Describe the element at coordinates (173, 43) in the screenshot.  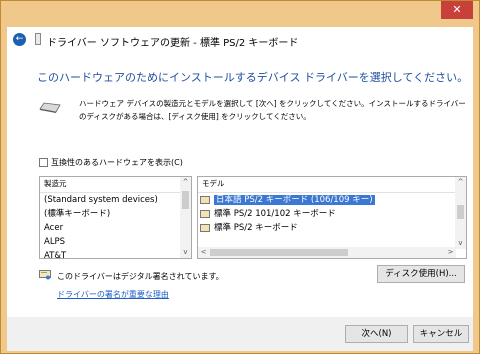
I see `wizard-title: ドライバー ソフトウェアの更新 - 標準 PS/2 キーボード` at that location.